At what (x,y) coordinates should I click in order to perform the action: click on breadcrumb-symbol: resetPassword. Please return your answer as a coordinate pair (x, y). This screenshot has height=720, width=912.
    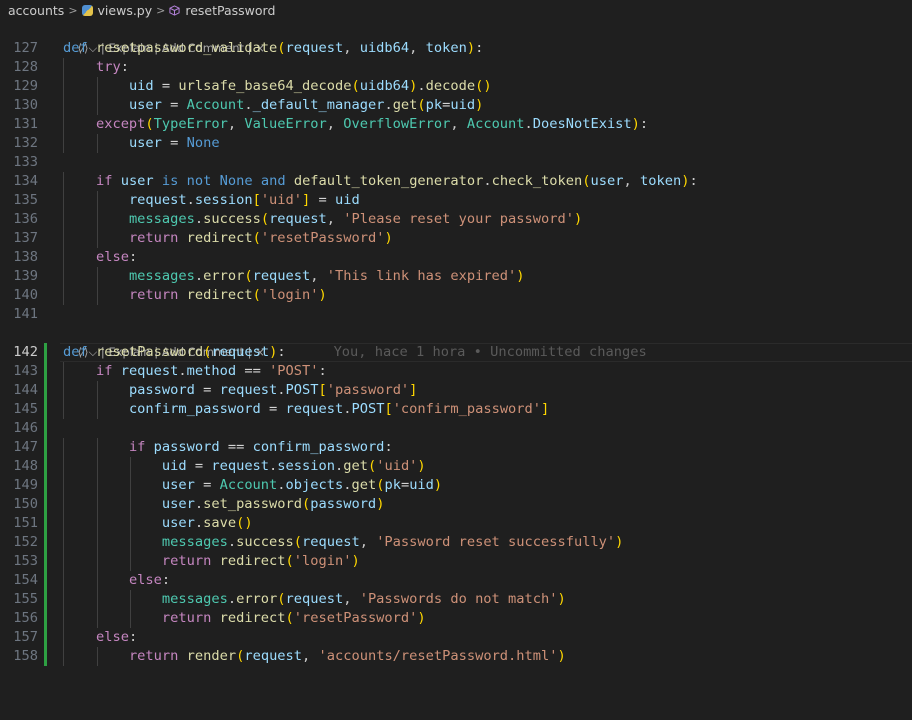
    Looking at the image, I should click on (230, 10).